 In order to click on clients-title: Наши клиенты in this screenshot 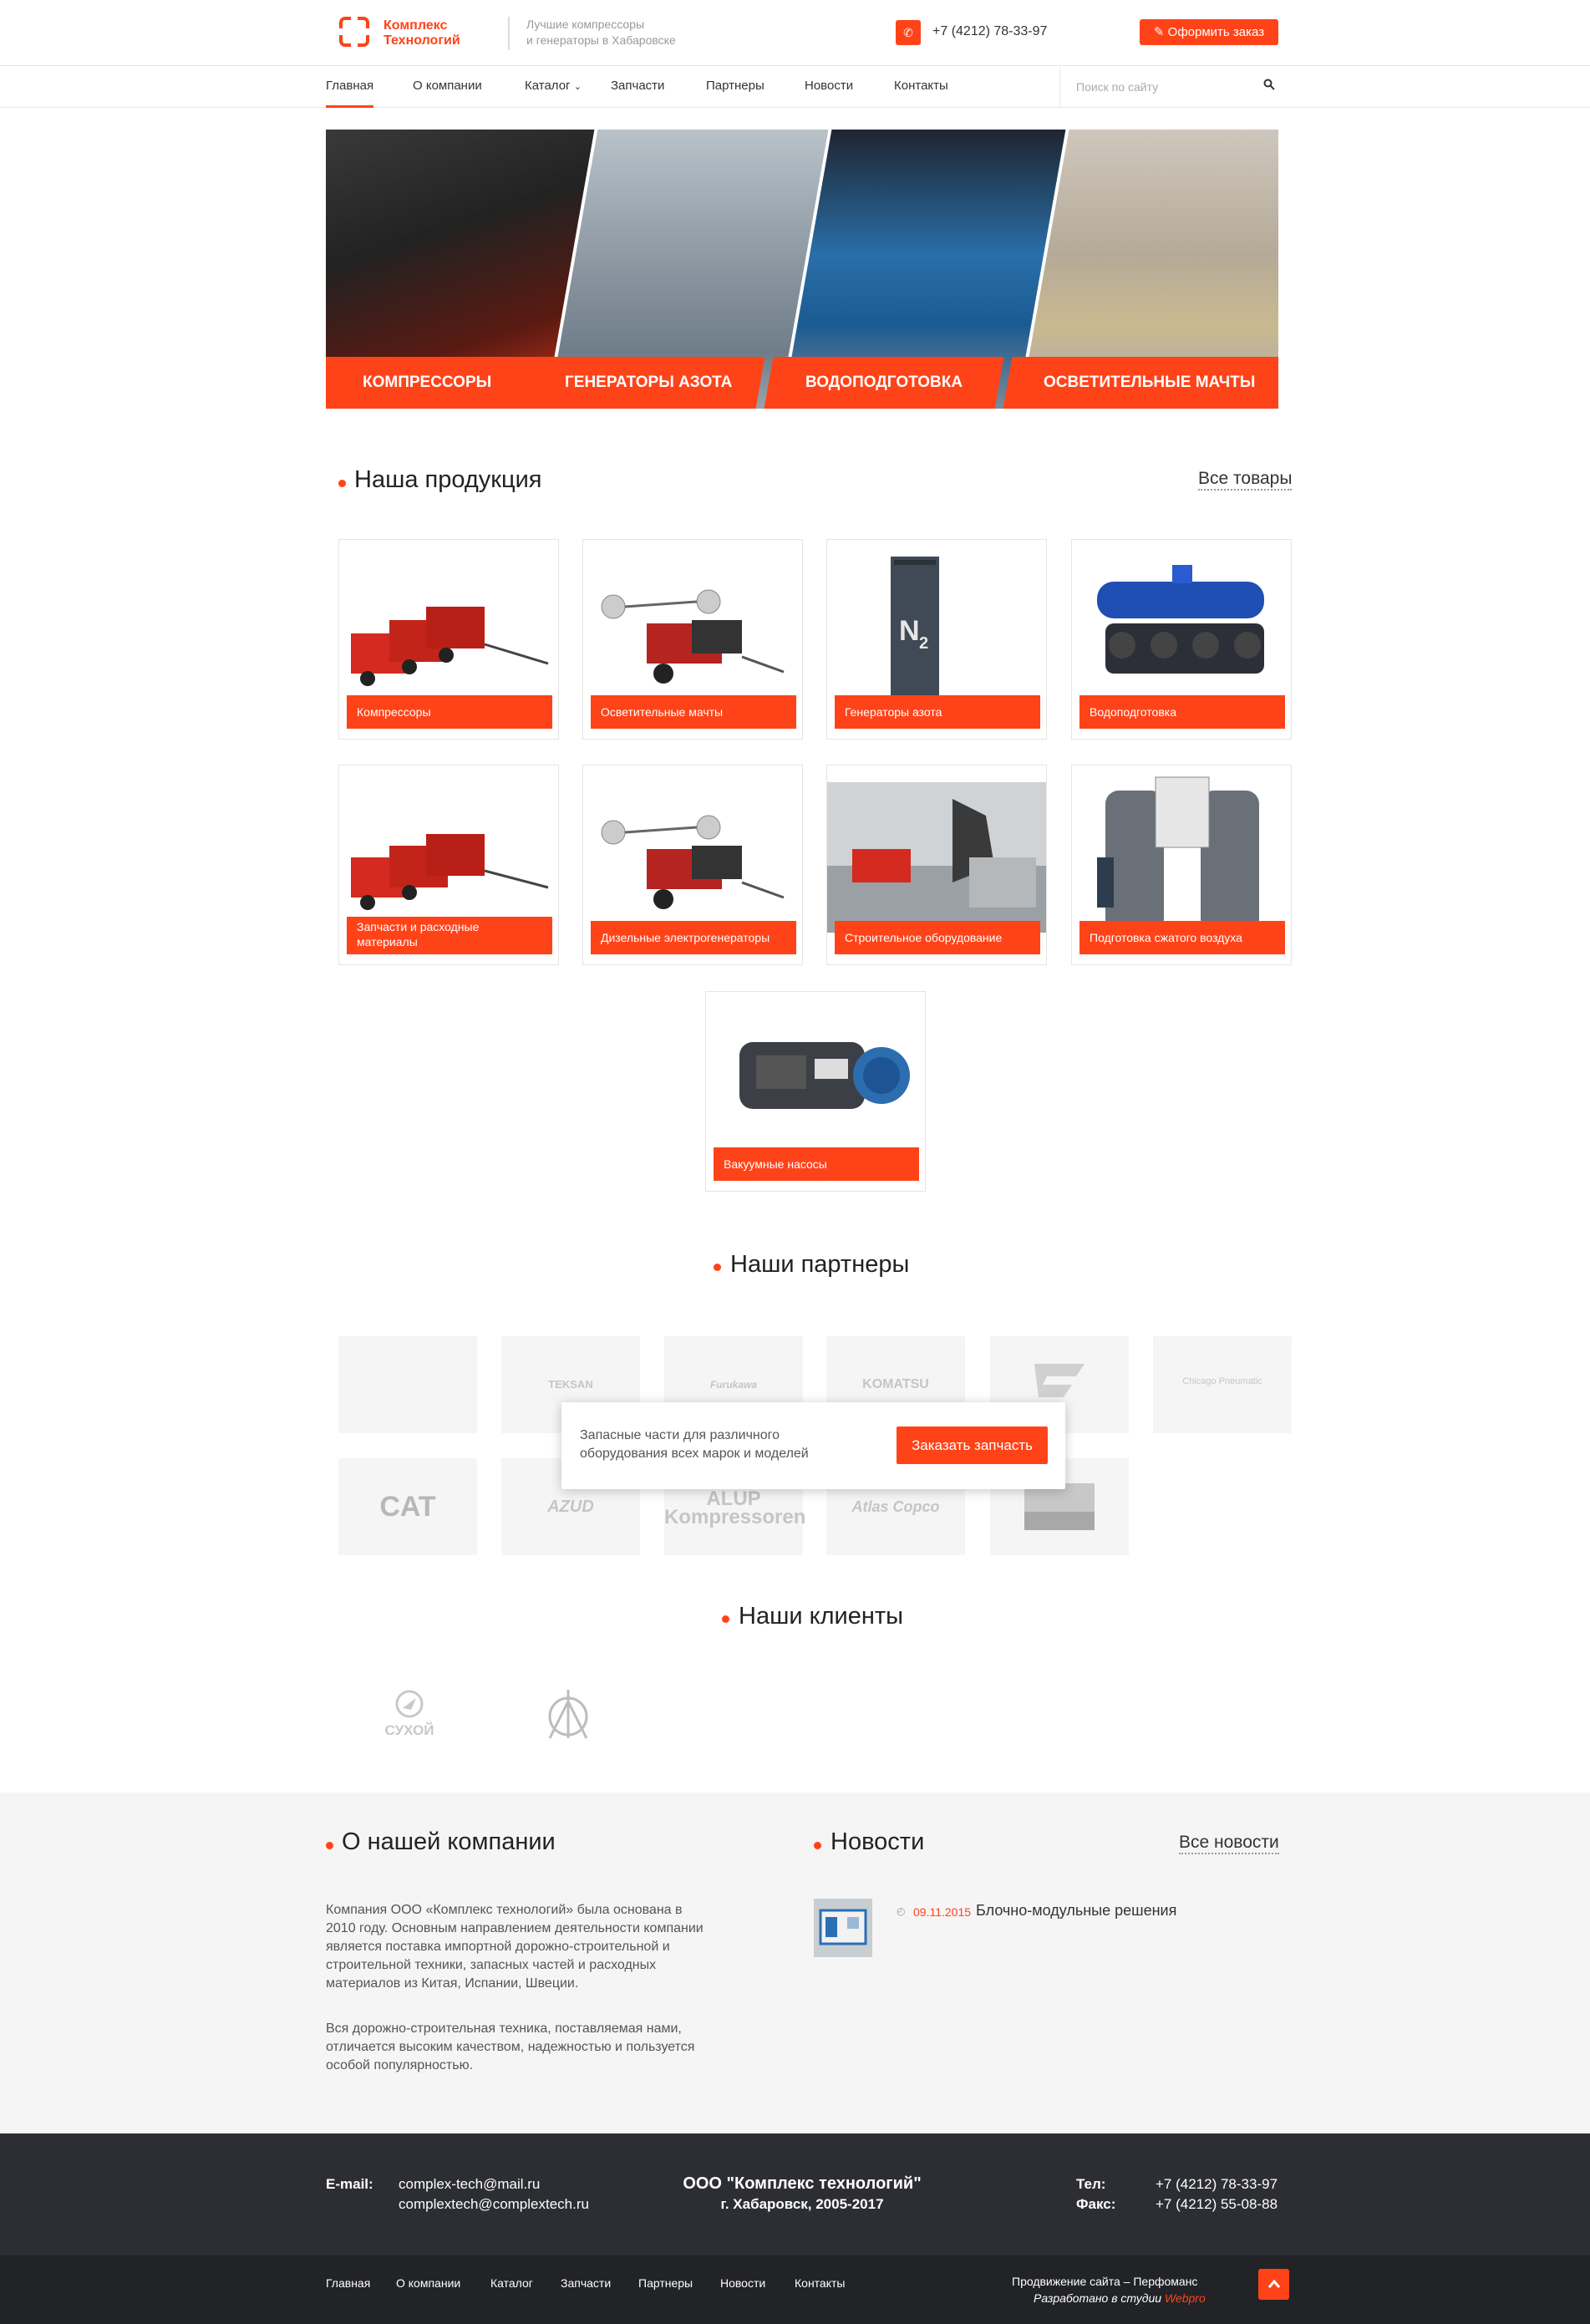, I will do `click(821, 1616)`.